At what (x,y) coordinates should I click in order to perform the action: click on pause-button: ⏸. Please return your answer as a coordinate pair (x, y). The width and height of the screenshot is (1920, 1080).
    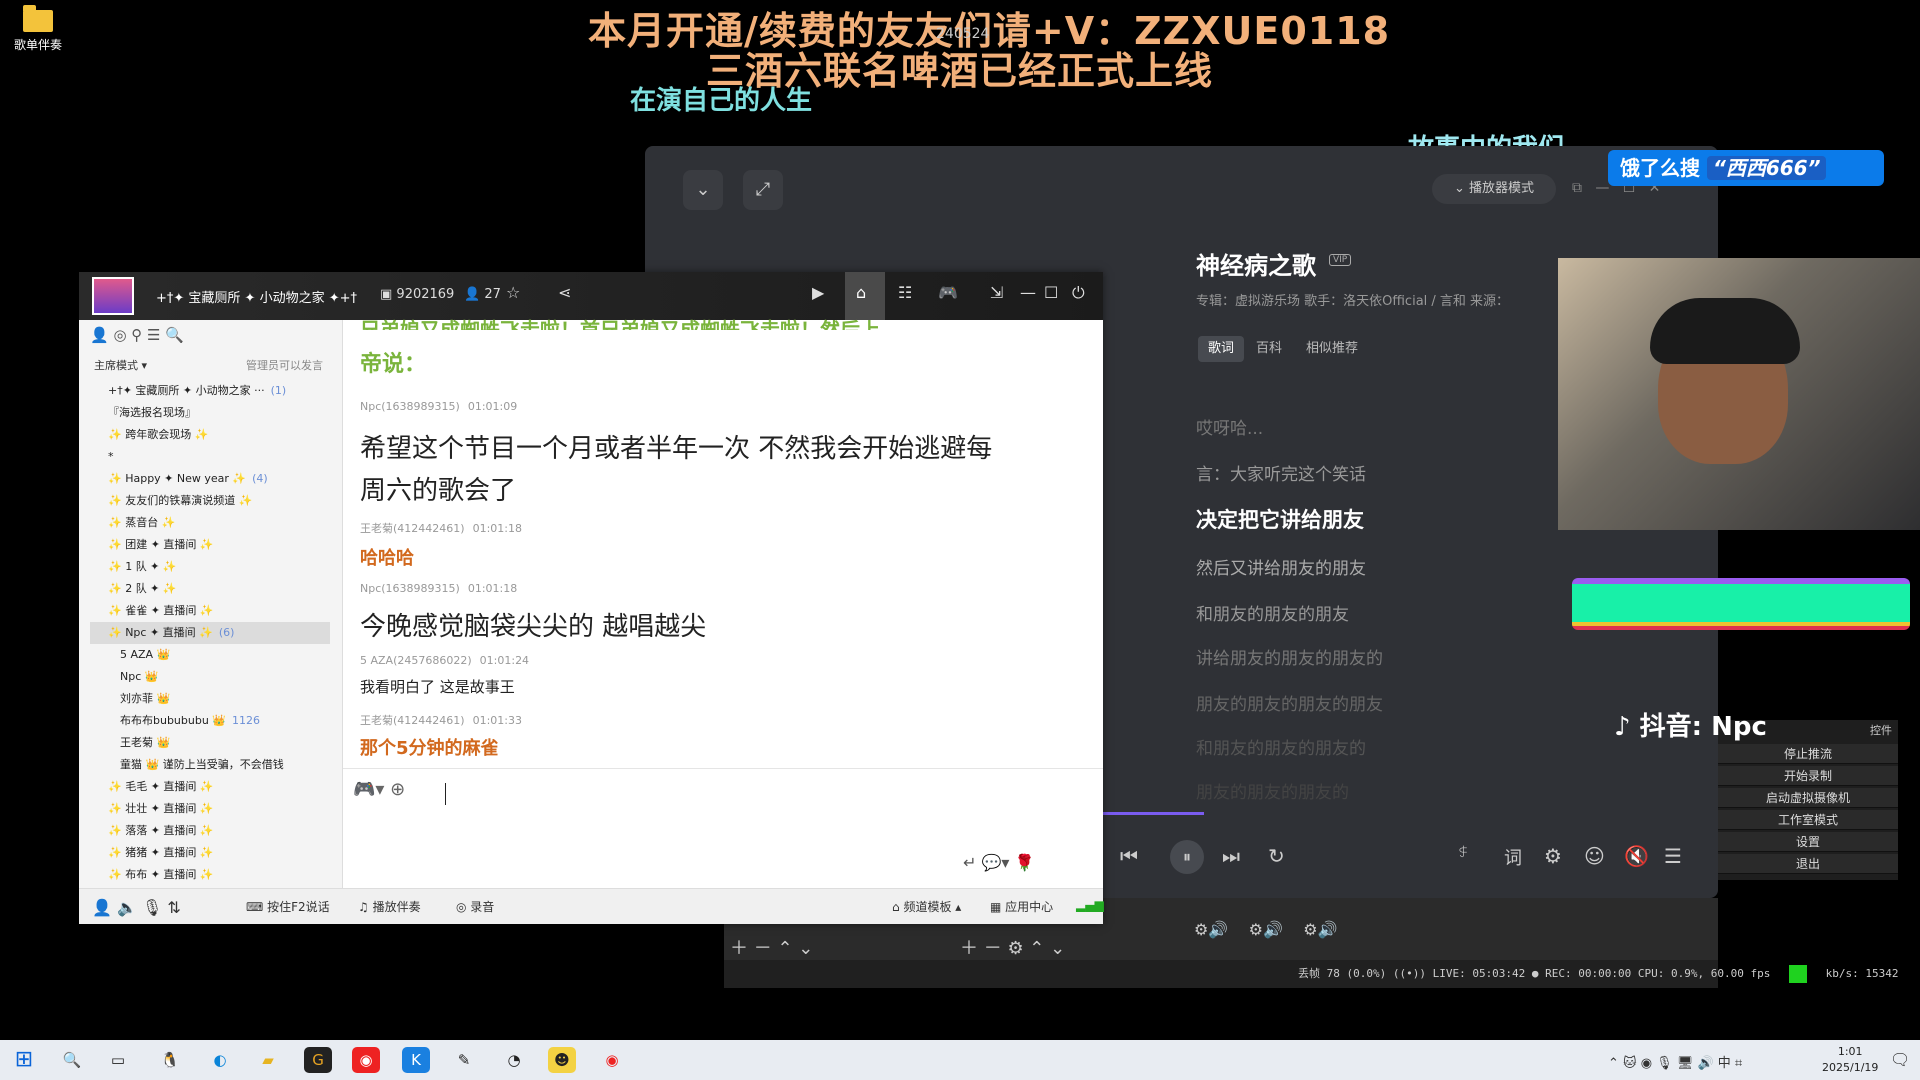
    Looking at the image, I should click on (1187, 857).